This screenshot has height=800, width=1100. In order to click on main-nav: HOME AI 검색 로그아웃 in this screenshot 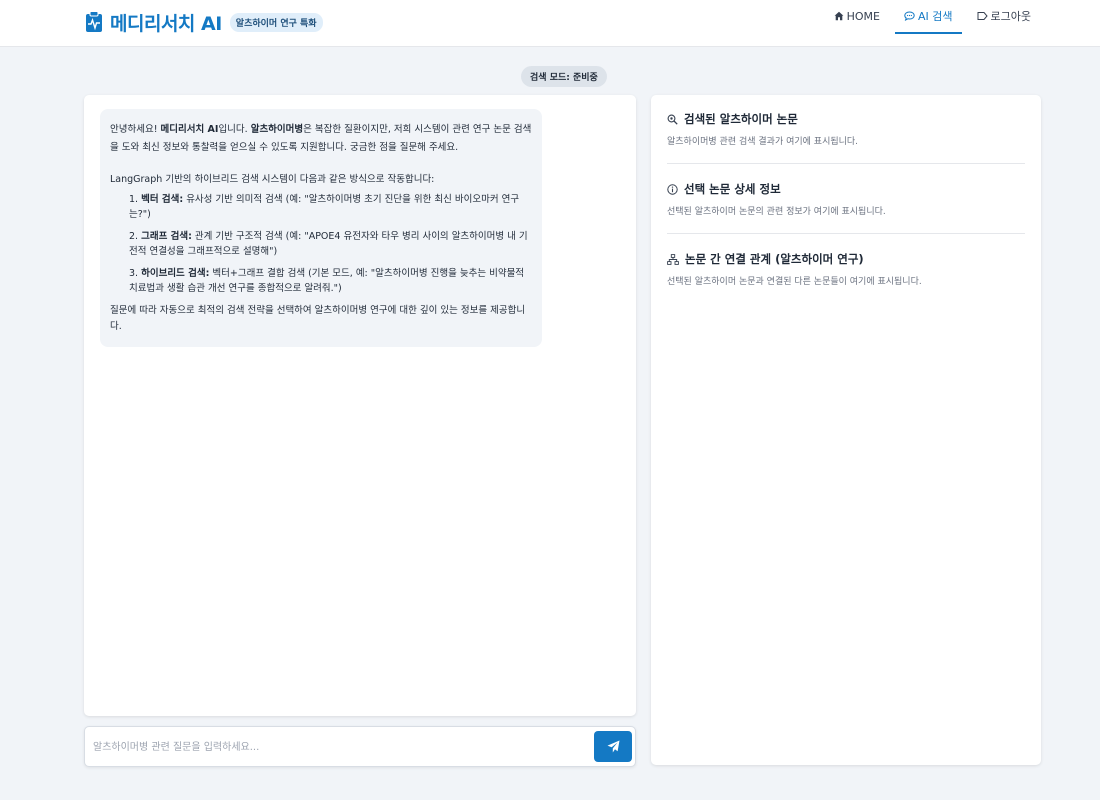, I will do `click(929, 23)`.